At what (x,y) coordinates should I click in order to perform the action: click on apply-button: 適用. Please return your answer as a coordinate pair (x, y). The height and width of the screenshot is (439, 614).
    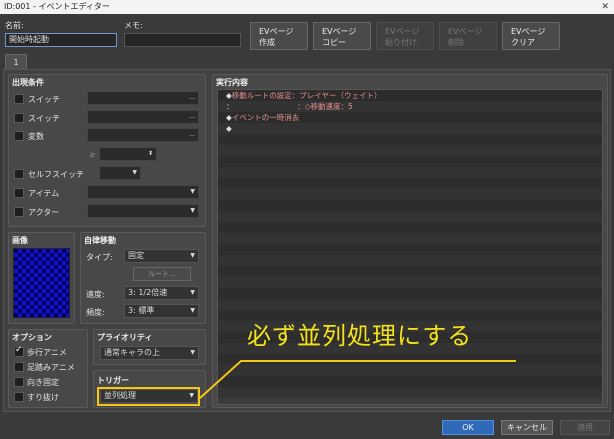
    Looking at the image, I should click on (585, 427).